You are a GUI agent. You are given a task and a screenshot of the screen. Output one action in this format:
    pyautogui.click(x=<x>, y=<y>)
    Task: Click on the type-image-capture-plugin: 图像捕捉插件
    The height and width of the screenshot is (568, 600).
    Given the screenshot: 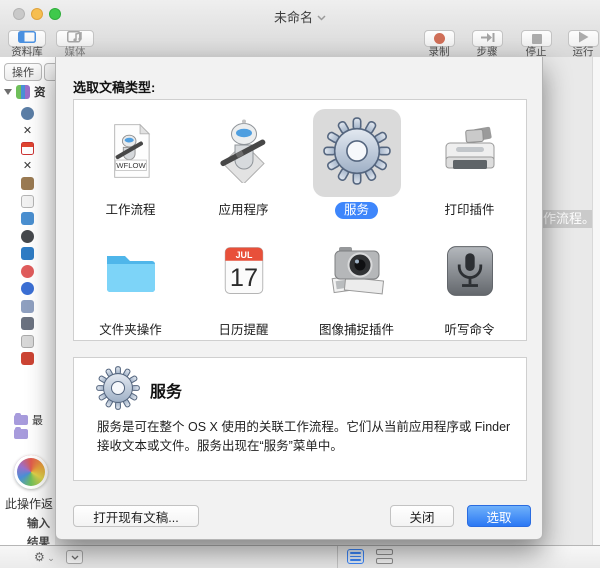 What is the action you would take?
    pyautogui.click(x=356, y=280)
    